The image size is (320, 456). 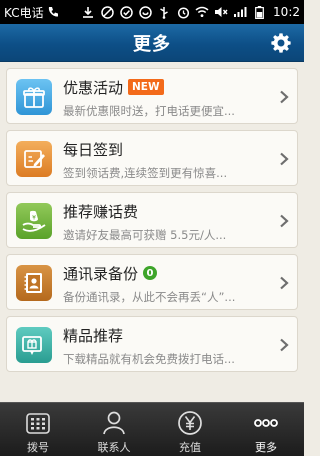 I want to click on block-icon, so click(x=107, y=12).